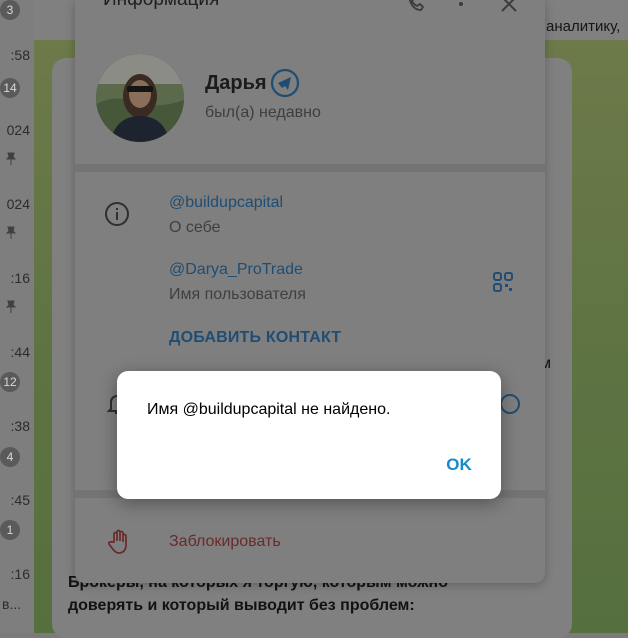 Image resolution: width=628 pixels, height=638 pixels. I want to click on chat-time: :58, so click(20, 55).